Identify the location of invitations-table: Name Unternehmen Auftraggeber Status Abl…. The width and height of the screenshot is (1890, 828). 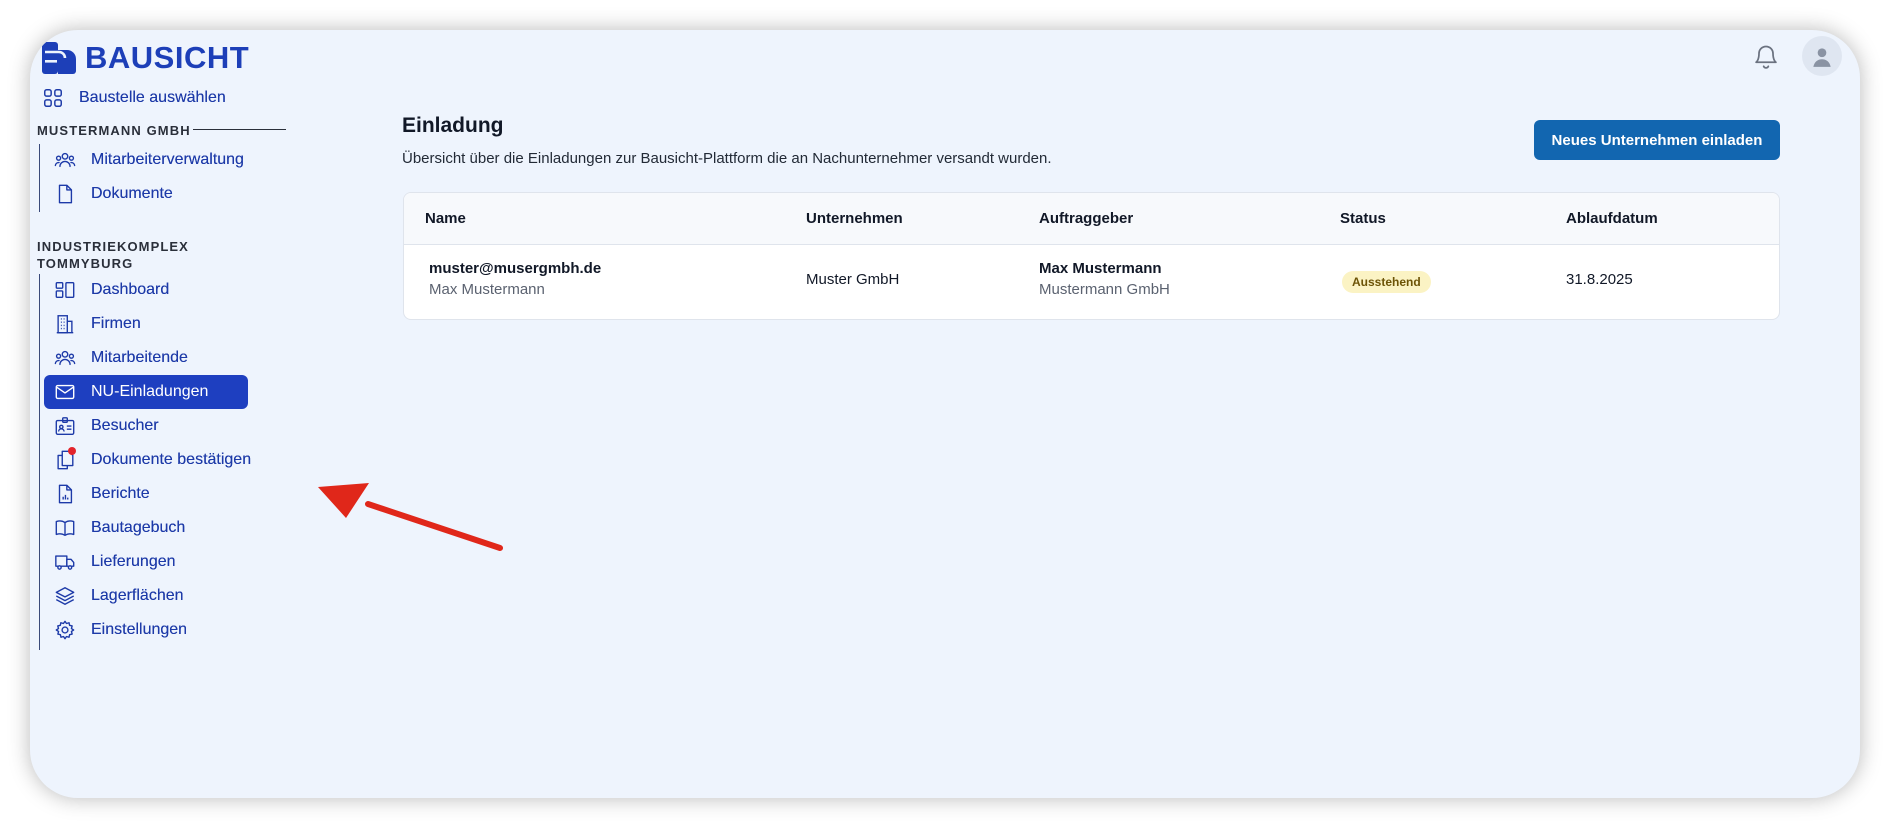
(1091, 256).